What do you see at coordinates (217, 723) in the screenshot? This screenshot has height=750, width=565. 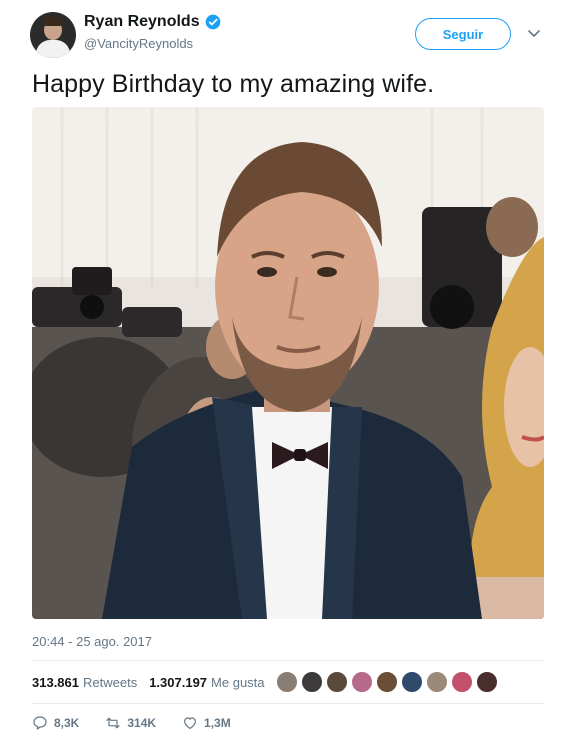 I see `like-count: 1,3M` at bounding box center [217, 723].